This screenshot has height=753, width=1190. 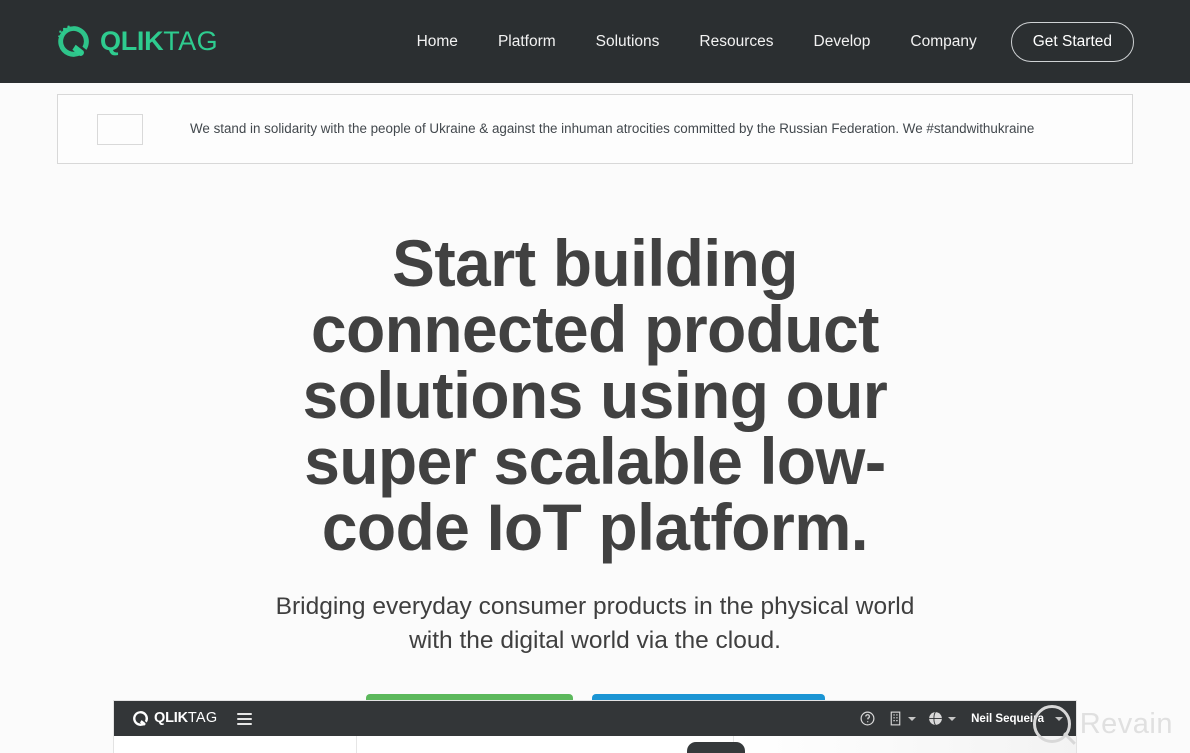 I want to click on app-brand-word-light: TAG, so click(x=202, y=718).